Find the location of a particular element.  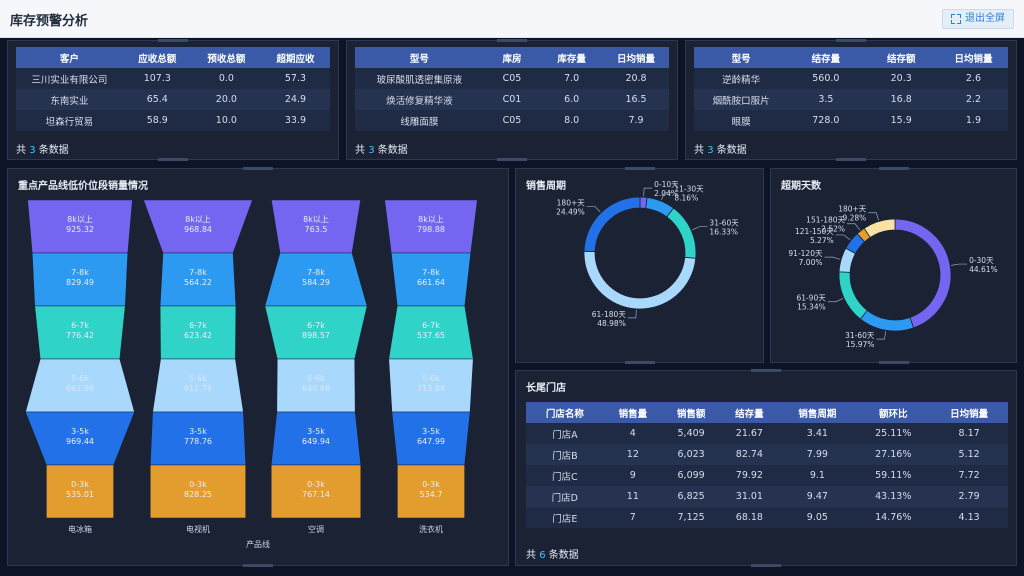

table-row: 门店E 7 7,125 68.18 9.05 14.76% 4.13 is located at coordinates (767, 517).